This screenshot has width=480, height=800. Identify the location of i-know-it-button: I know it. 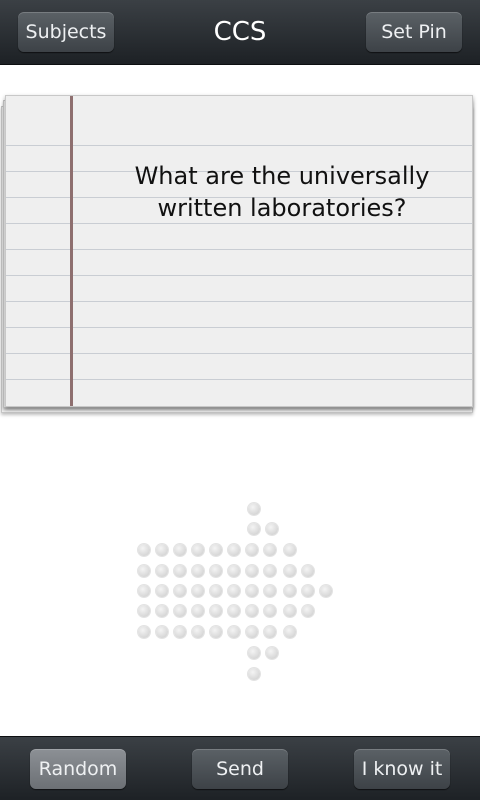
(402, 769).